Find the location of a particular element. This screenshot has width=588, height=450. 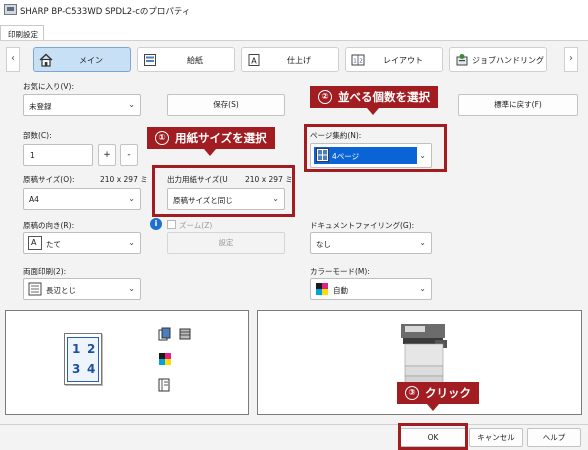

toolbar-tab-main: メイン is located at coordinates (82, 59).